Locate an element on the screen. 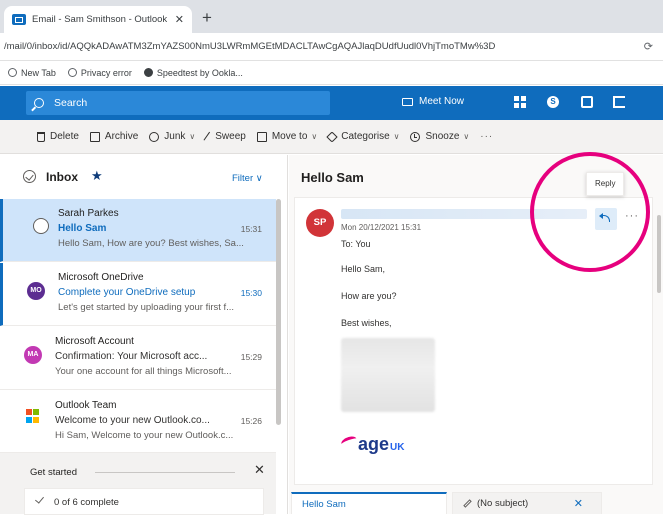 This screenshot has height=515, width=663. archive-button: Archive is located at coordinates (114, 136).